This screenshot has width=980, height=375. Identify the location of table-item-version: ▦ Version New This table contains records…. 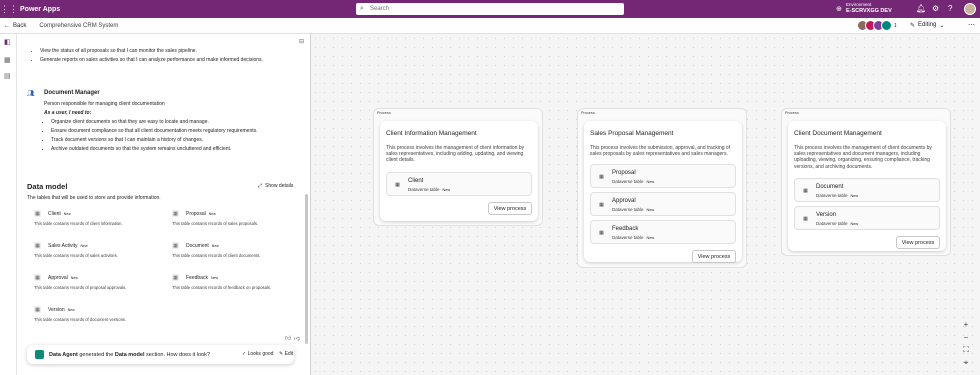
(99, 318).